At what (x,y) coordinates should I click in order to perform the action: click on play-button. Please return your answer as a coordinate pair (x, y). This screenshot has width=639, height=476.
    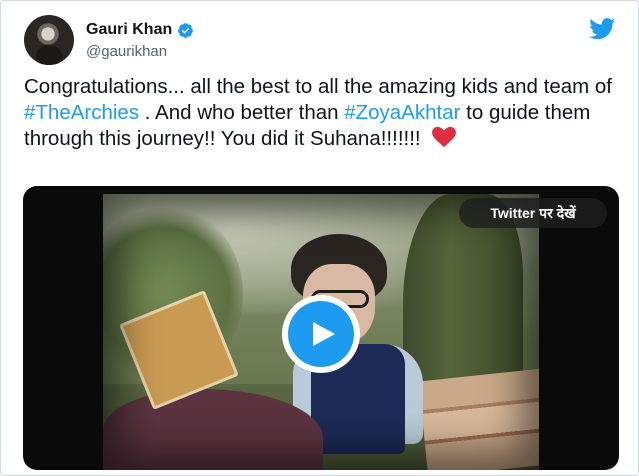
    Looking at the image, I should click on (321, 334).